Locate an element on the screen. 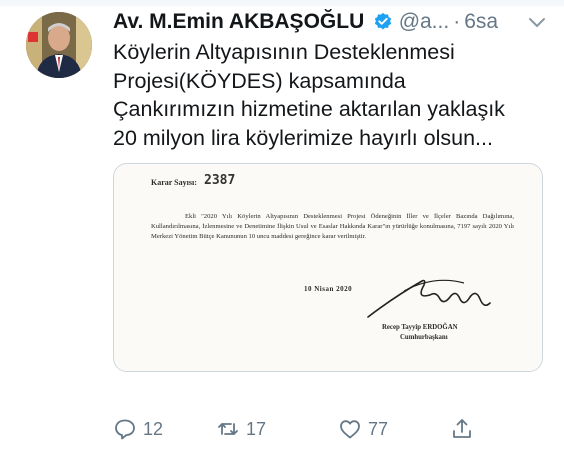 The height and width of the screenshot is (456, 564). reply-icon is located at coordinates (125, 429).